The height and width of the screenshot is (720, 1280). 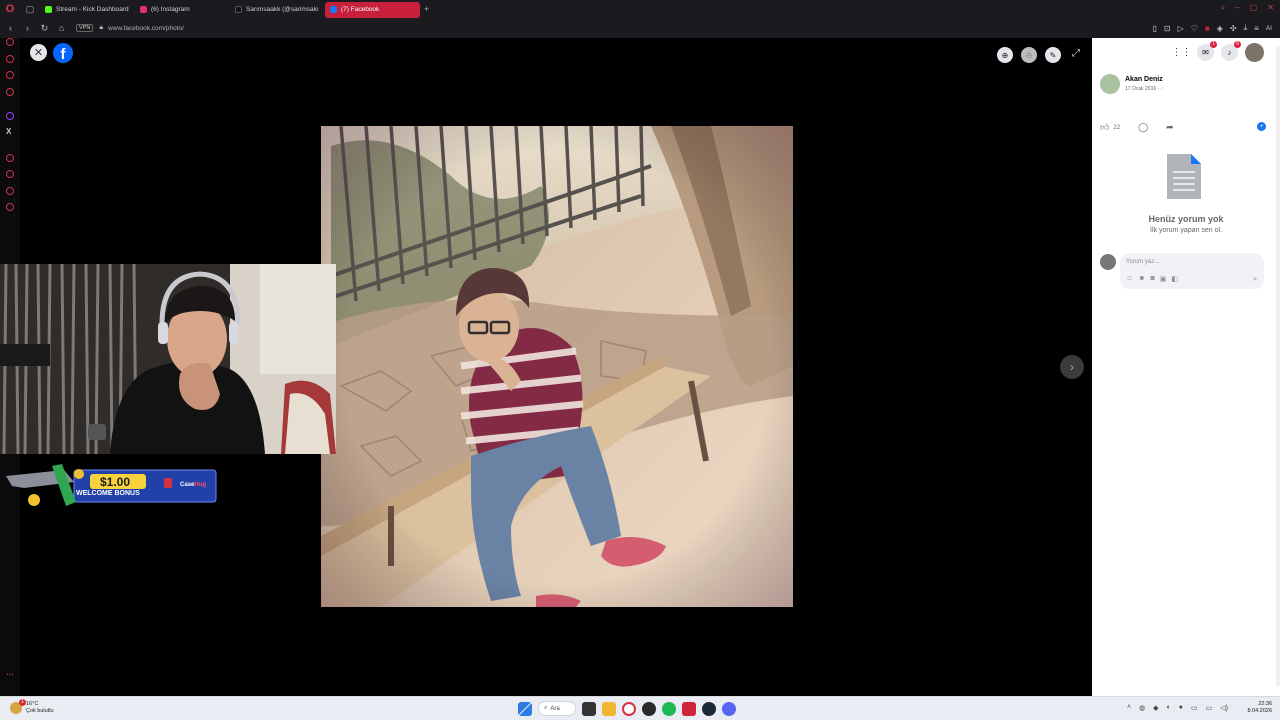 What do you see at coordinates (1207, 51) in the screenshot?
I see `messenger-icon: ✉ 1` at bounding box center [1207, 51].